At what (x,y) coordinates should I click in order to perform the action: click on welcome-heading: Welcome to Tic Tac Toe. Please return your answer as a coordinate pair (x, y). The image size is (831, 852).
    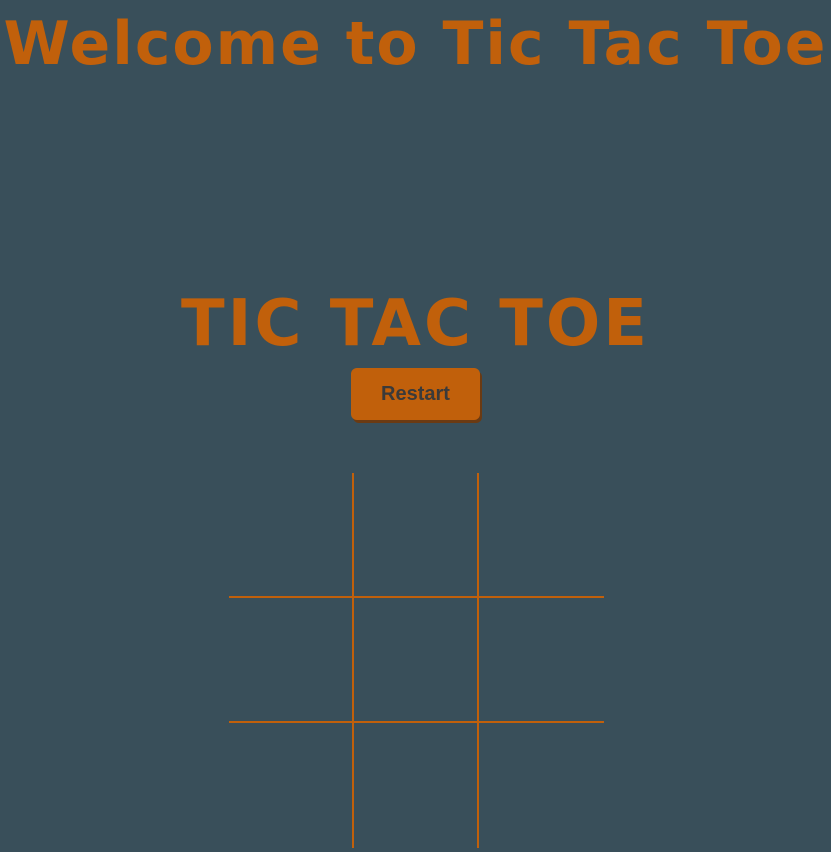
    Looking at the image, I should click on (415, 44).